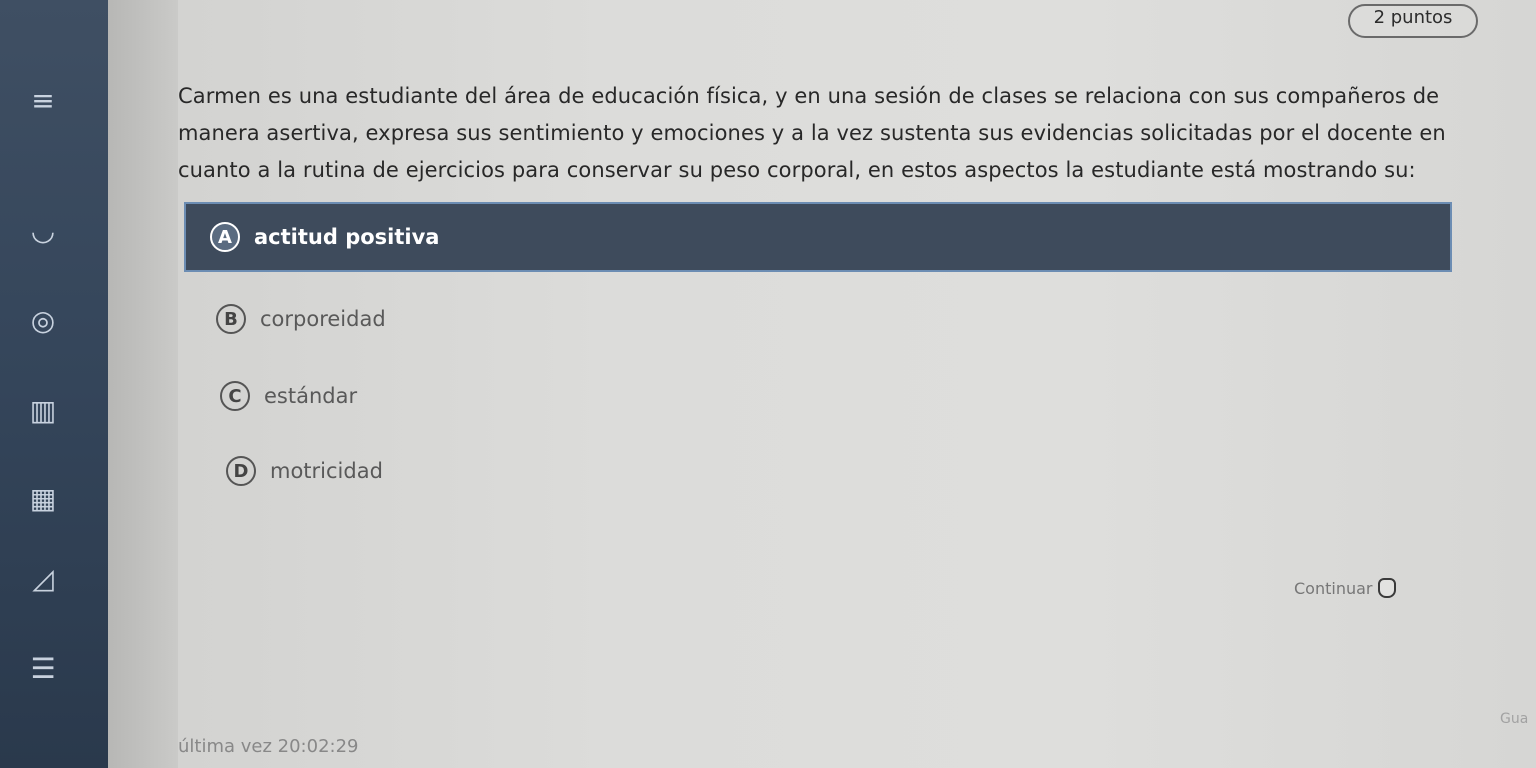 The image size is (1536, 768). What do you see at coordinates (43, 101) in the screenshot?
I see `menu-icon: ≡` at bounding box center [43, 101].